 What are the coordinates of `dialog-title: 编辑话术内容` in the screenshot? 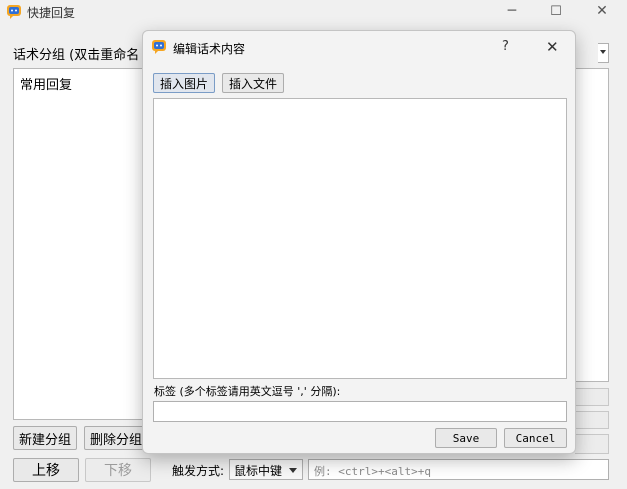 It's located at (209, 49).